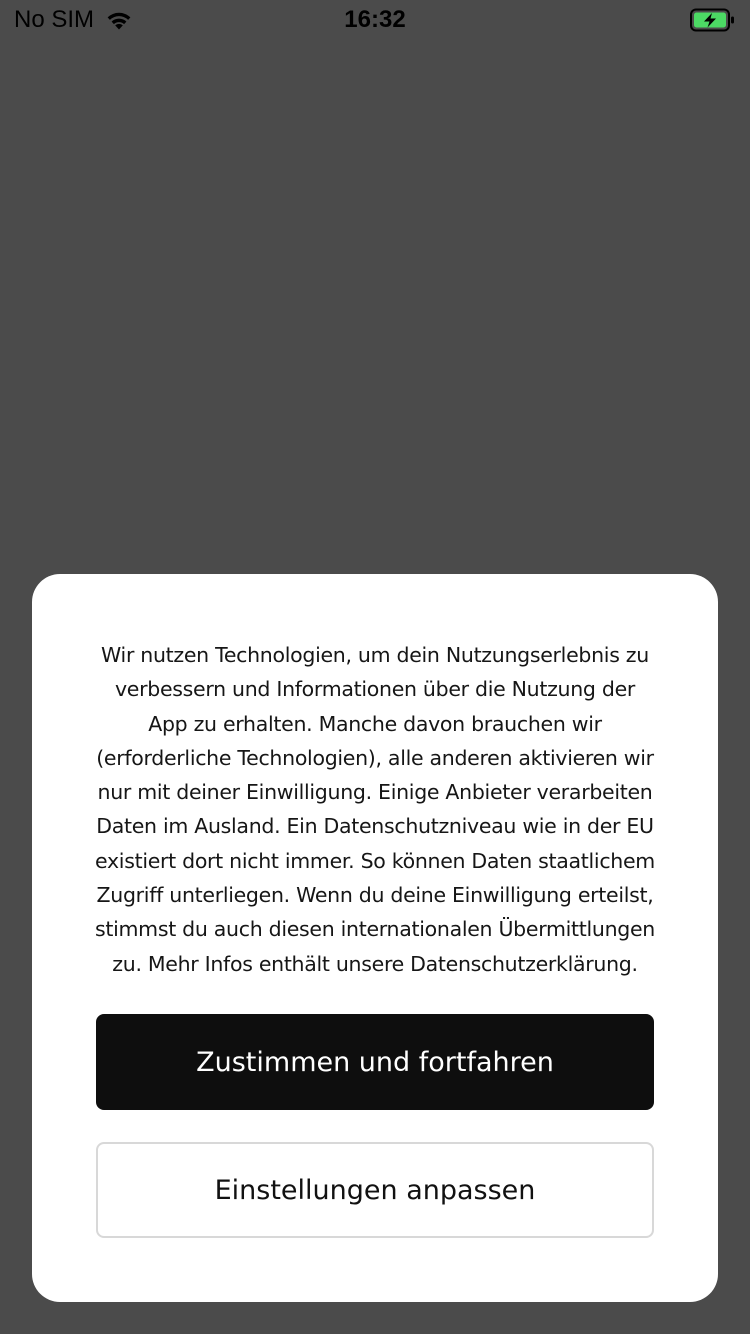 The image size is (750, 1334). I want to click on status-bar: No SIM 16:32, so click(375, 20).